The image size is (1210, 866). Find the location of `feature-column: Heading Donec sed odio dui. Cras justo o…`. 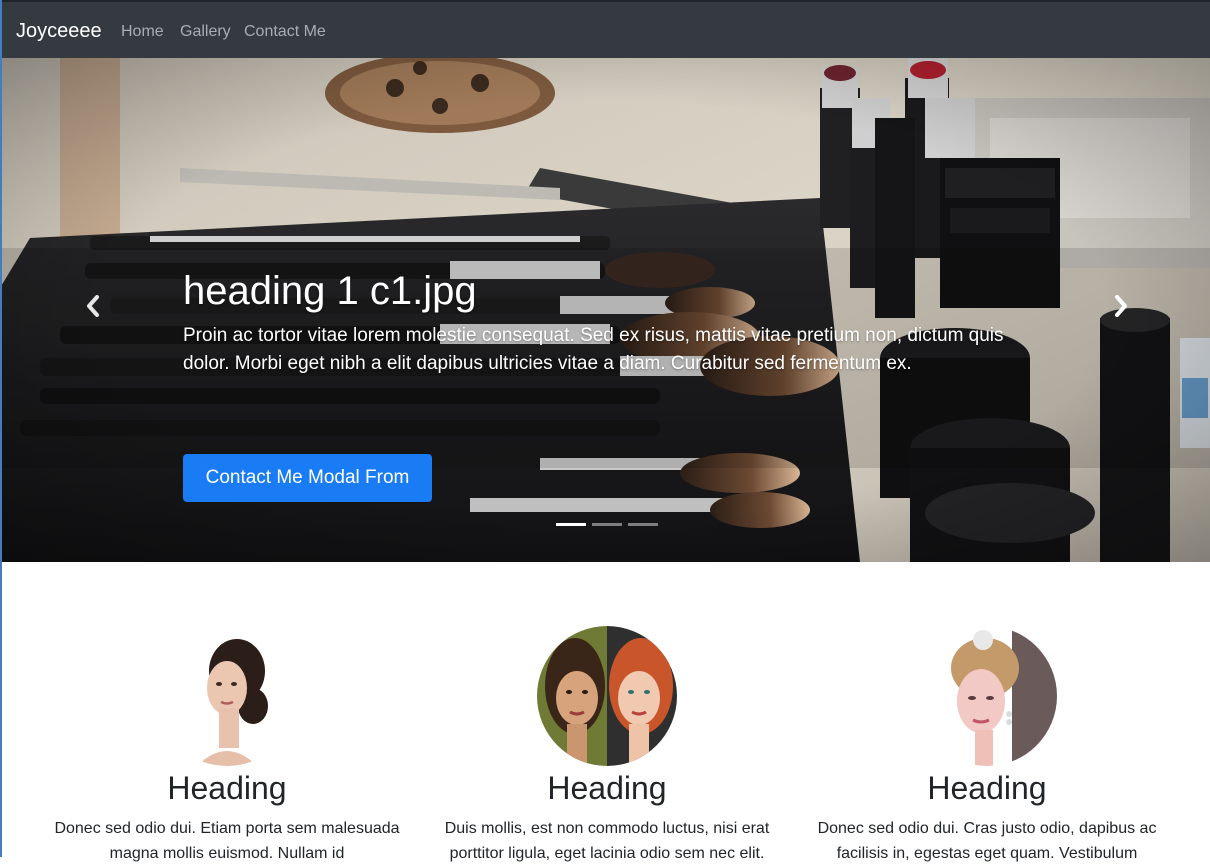

feature-column: Heading Donec sed odio dui. Cras justo o… is located at coordinates (987, 746).